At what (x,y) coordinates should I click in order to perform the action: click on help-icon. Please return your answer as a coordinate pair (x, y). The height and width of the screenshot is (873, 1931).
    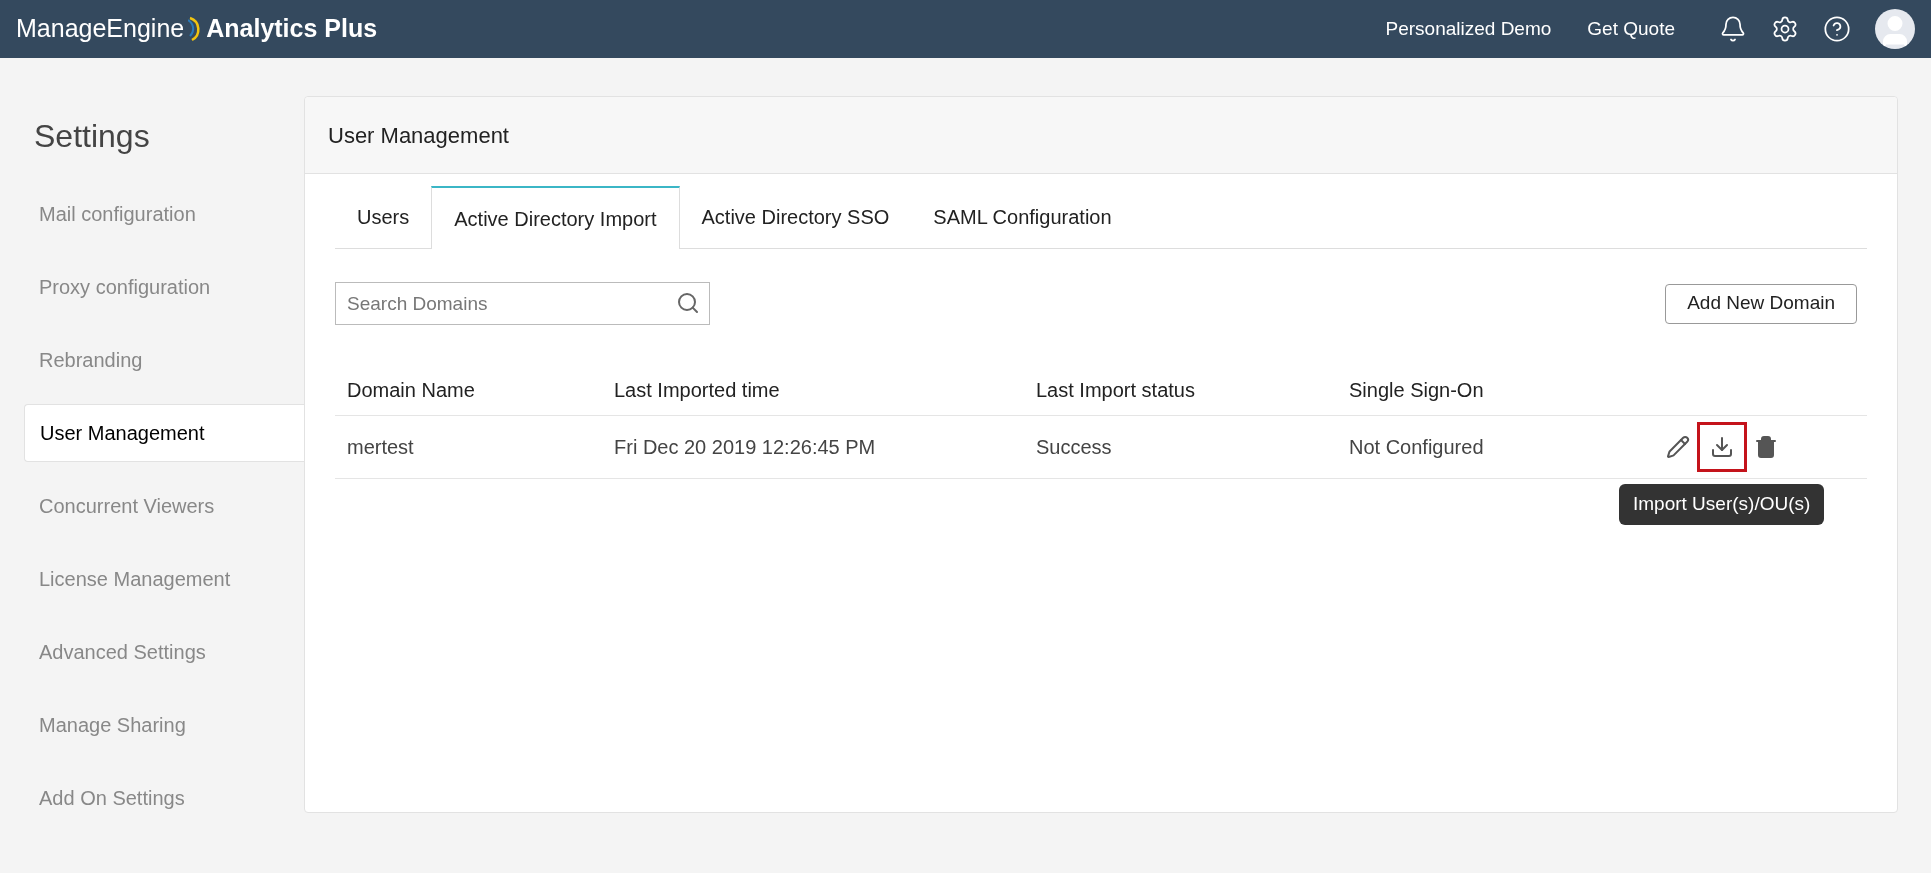
    Looking at the image, I should click on (1837, 29).